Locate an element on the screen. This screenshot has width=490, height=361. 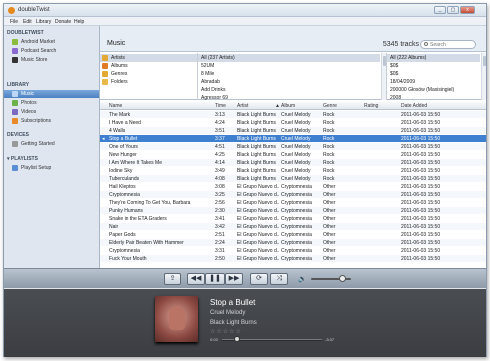
table-cell: Snake in the ETA Graders is located at coordinates (138, 219).